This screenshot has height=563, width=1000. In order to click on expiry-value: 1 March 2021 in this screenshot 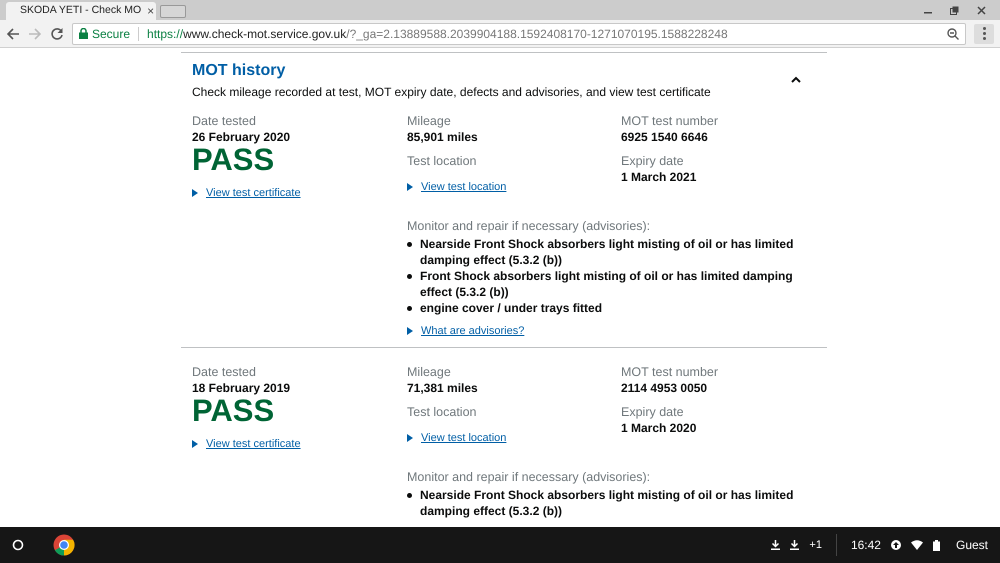, I will do `click(659, 177)`.